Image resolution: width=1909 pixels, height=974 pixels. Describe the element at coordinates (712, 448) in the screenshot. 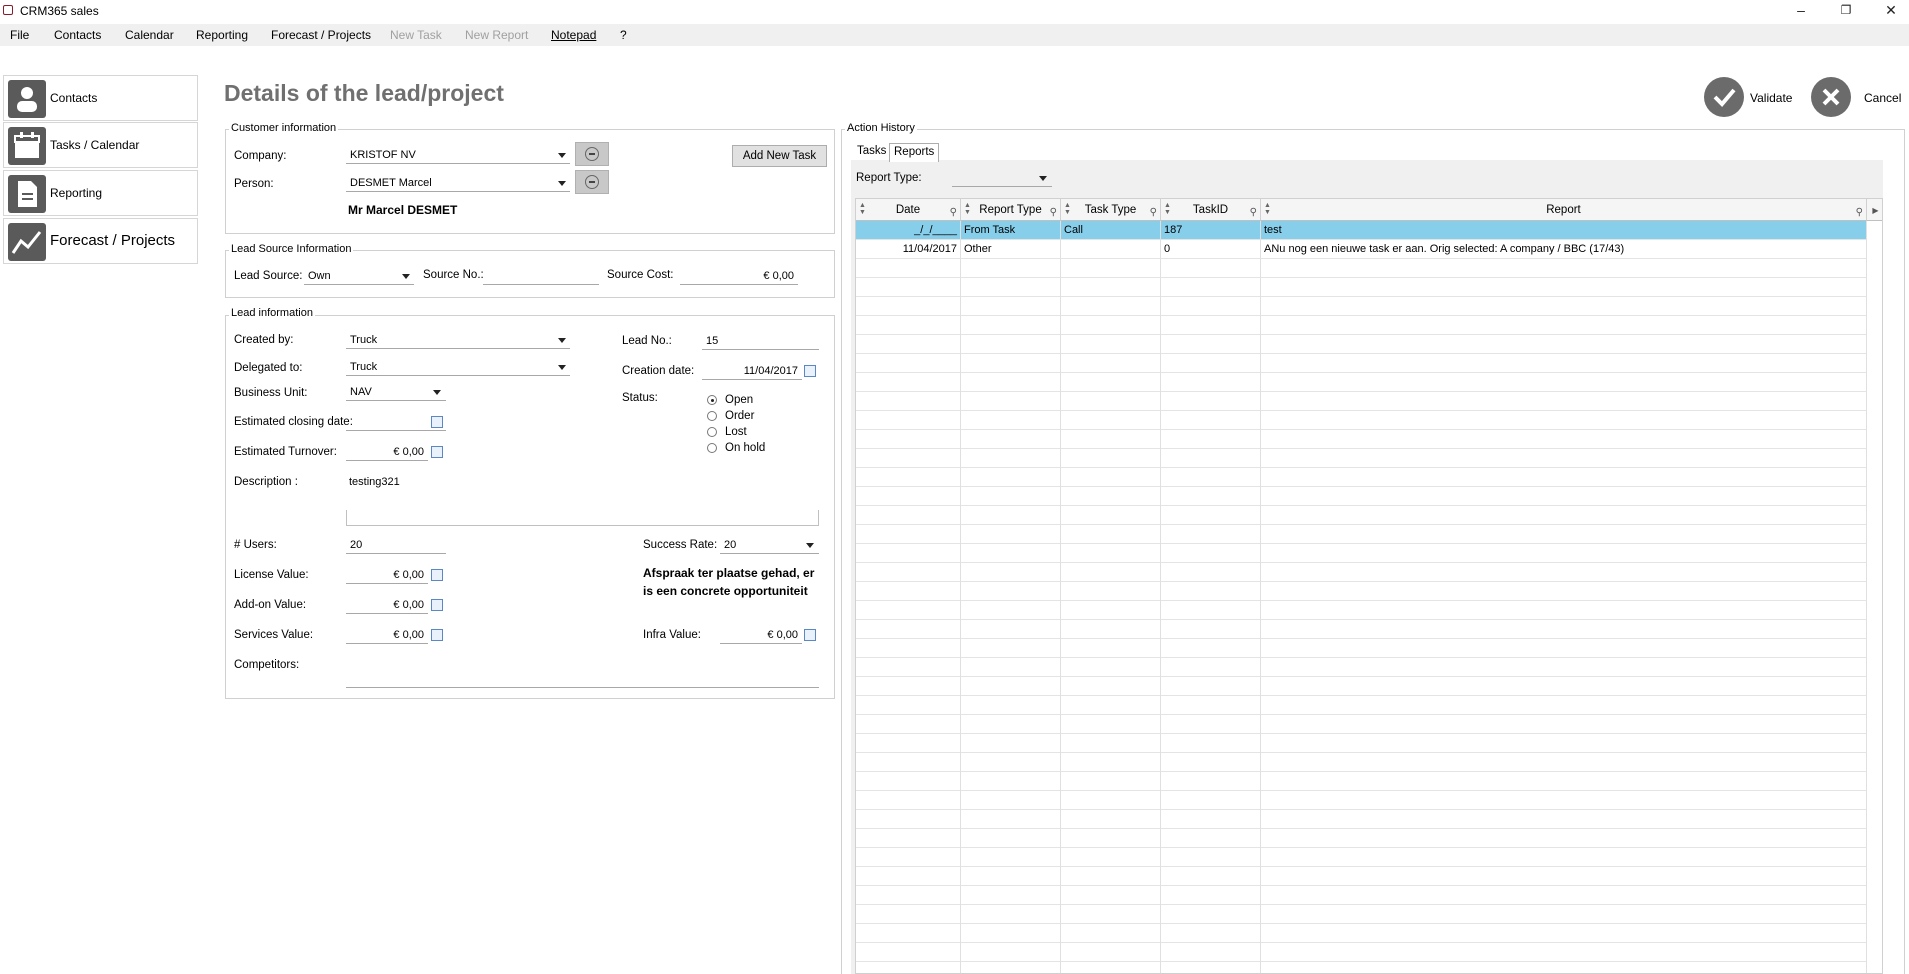

I see `status-onhold-radio` at that location.